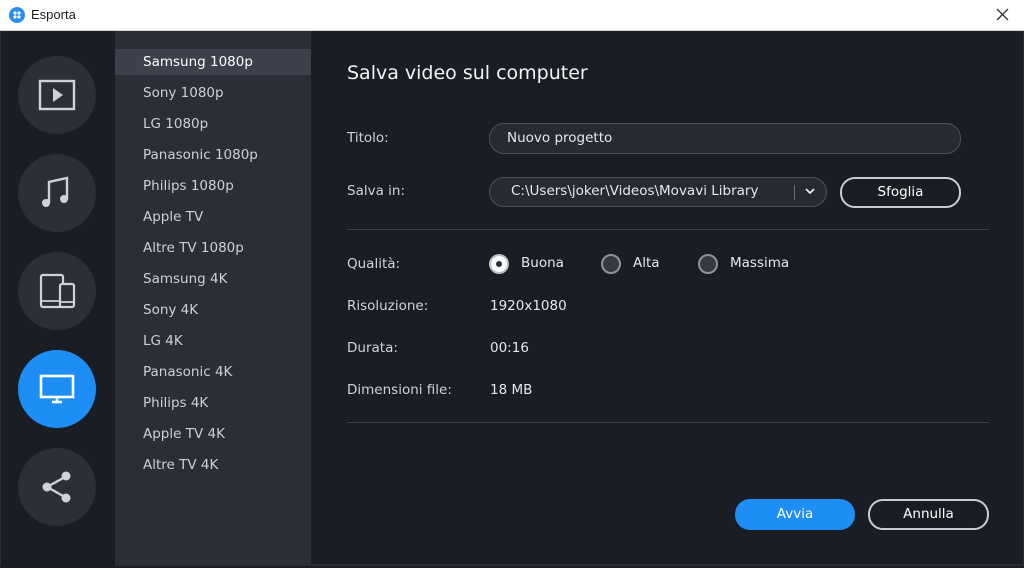 The width and height of the screenshot is (1024, 568). I want to click on page-title: Salva video sul computer, so click(467, 73).